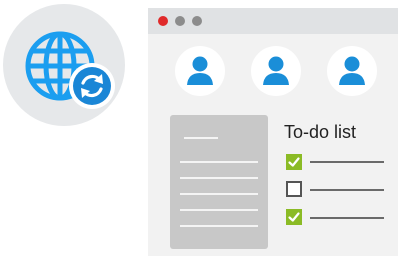 This screenshot has width=398, height=256. Describe the element at coordinates (294, 189) in the screenshot. I see `todo-checkbox-unchecked` at that location.